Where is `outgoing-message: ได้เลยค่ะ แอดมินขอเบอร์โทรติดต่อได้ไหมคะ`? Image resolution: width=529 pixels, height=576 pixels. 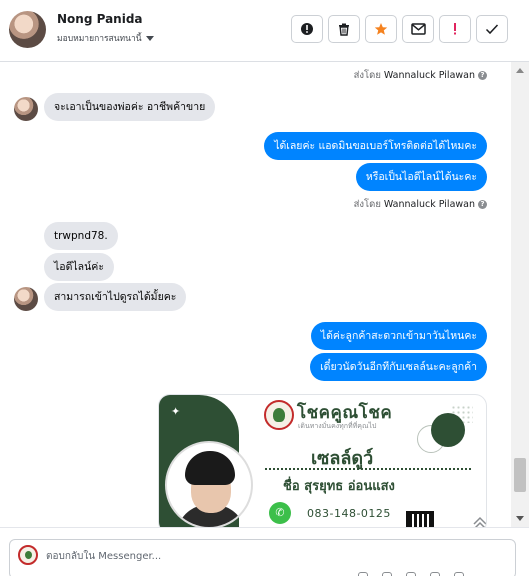 outgoing-message: ได้เลยค่ะ แอดมินขอเบอร์โทรติดต่อได้ไหมคะ is located at coordinates (375, 146).